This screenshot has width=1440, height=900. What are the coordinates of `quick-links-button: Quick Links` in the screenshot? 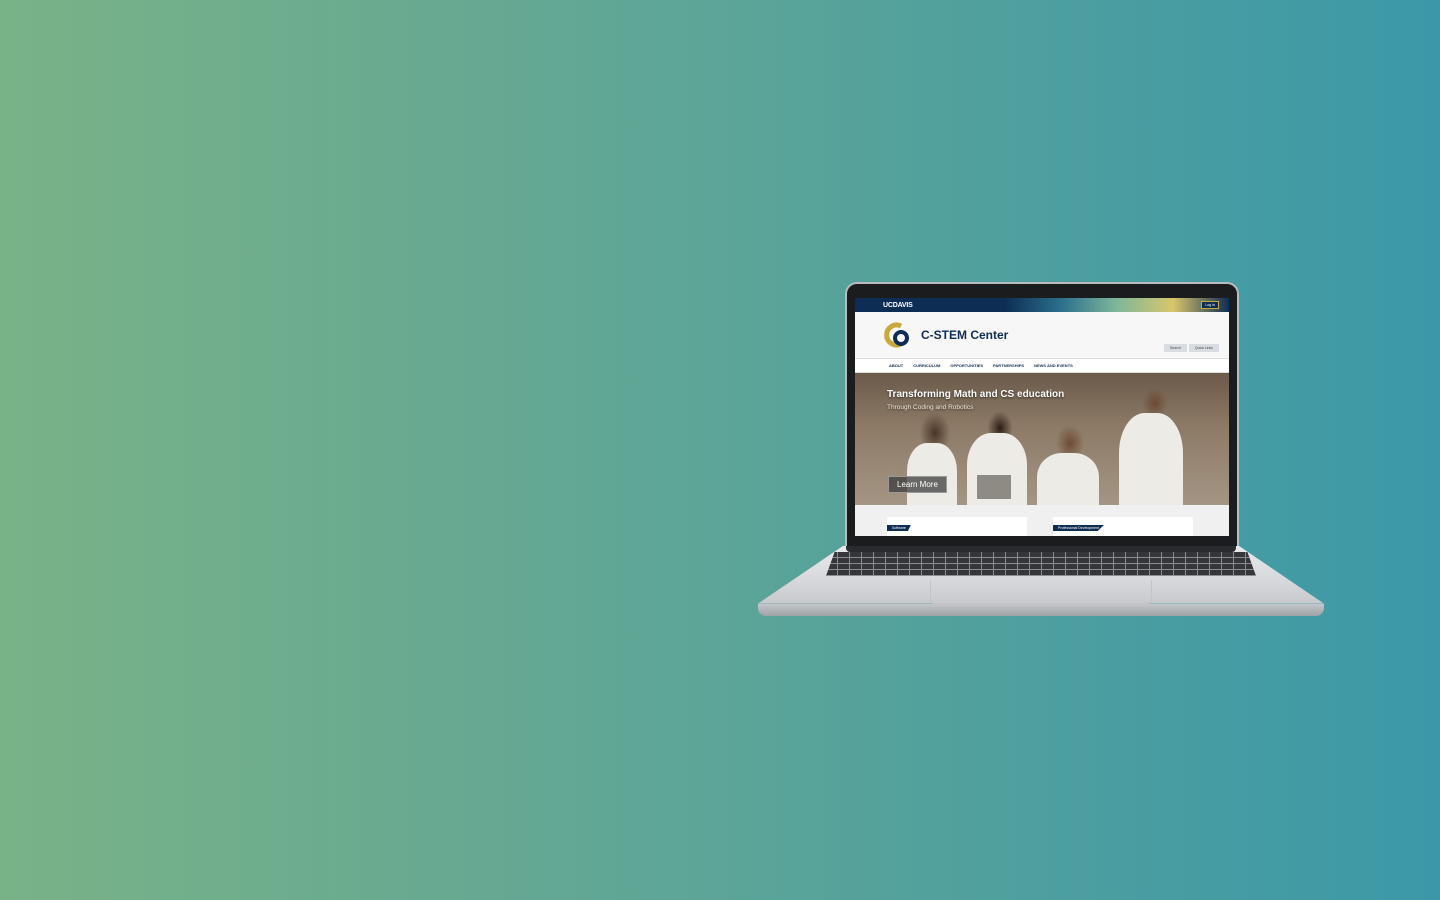 It's located at (1203, 348).